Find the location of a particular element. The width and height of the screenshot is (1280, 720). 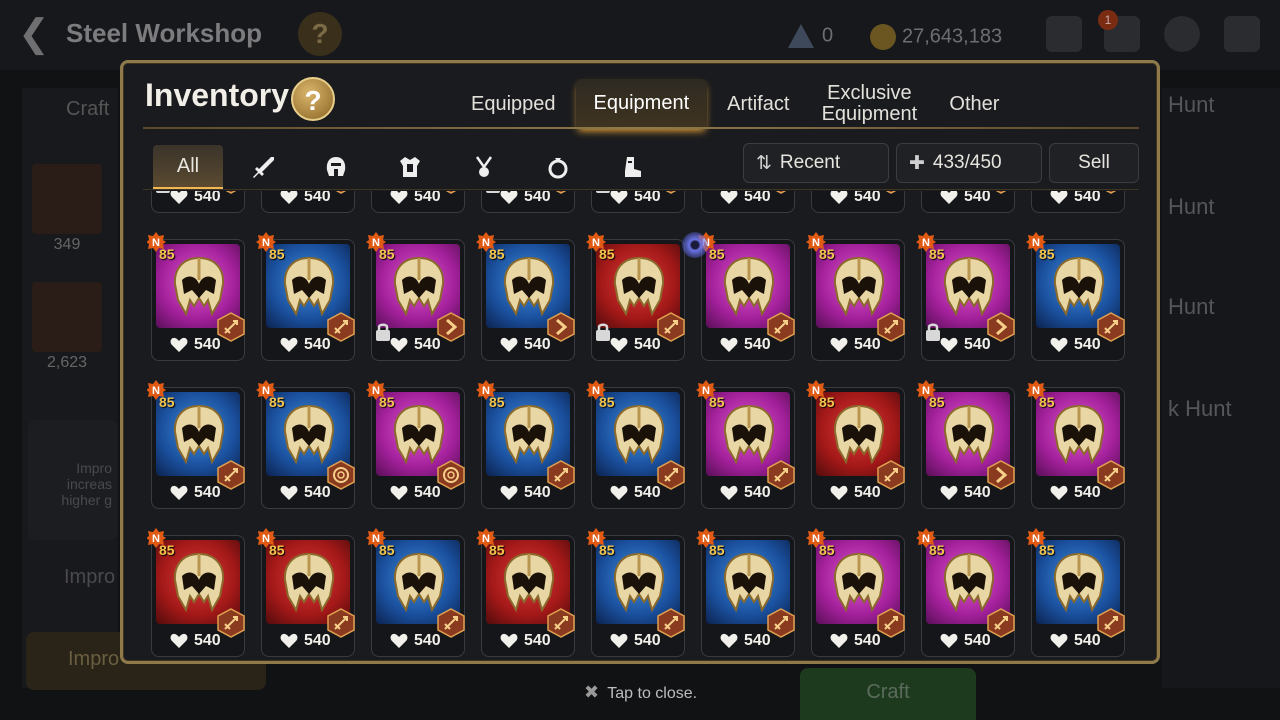

sort-button: ⇅ Recent is located at coordinates (816, 163).